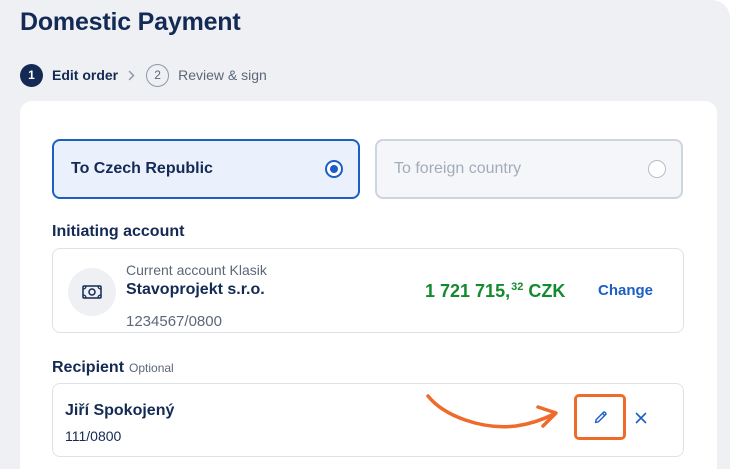  Describe the element at coordinates (195, 289) in the screenshot. I see `account-name: Stavoprojekt s.r.o.` at that location.